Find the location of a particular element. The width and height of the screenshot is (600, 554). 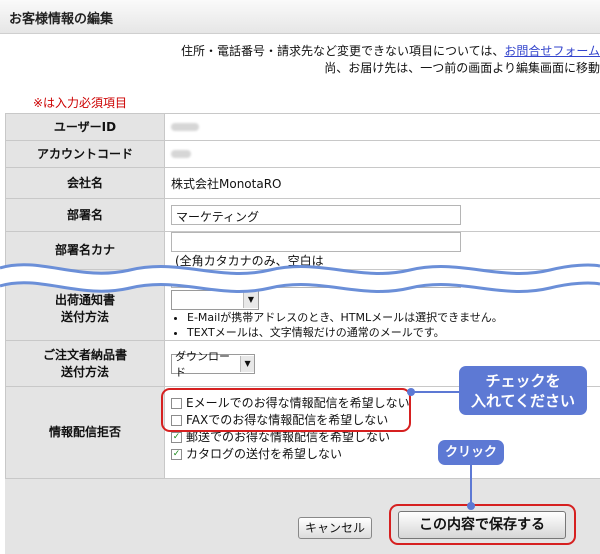

company-value: 株式会社MonotaRO is located at coordinates (382, 183).